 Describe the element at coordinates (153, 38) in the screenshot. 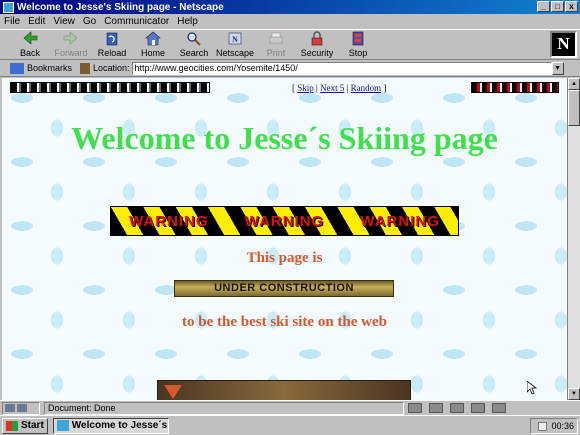

I see `home-icon` at that location.